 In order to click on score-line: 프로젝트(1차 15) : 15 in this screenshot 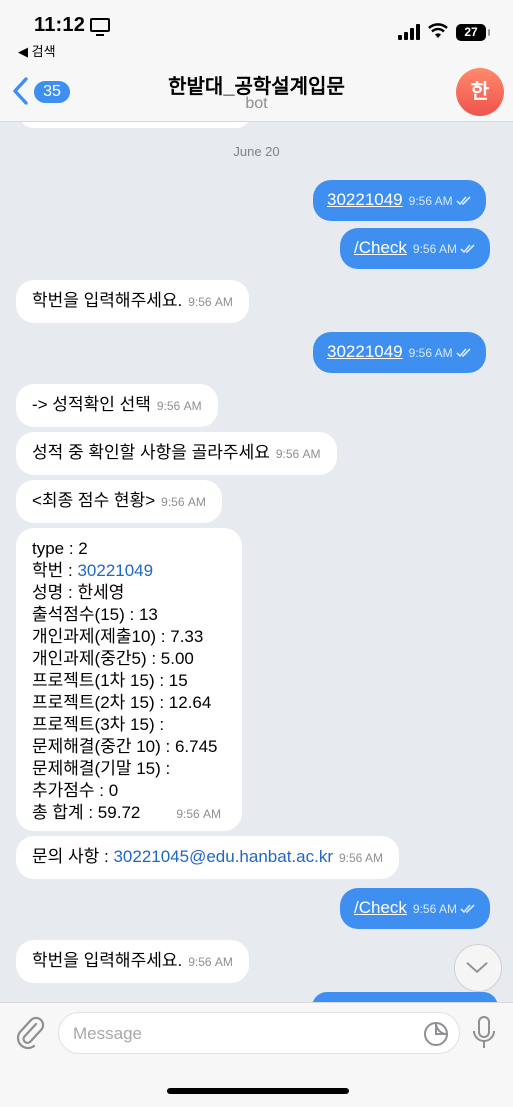, I will do `click(110, 680)`.